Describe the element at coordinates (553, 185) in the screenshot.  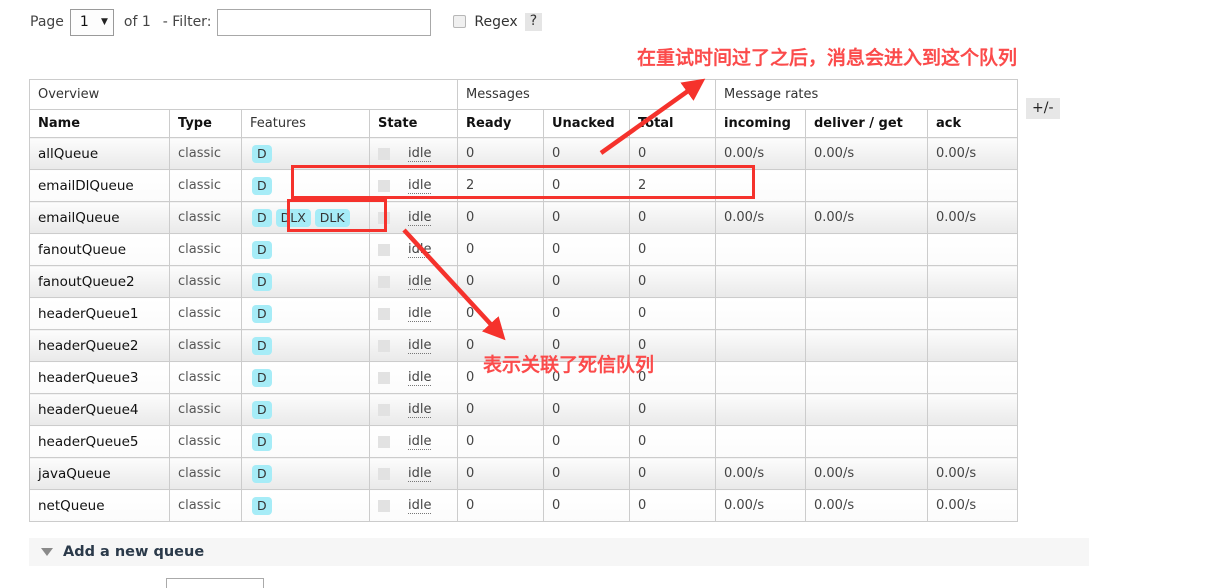
I see `table-row: emailDlQueue classic Didle 2 0 2` at that location.